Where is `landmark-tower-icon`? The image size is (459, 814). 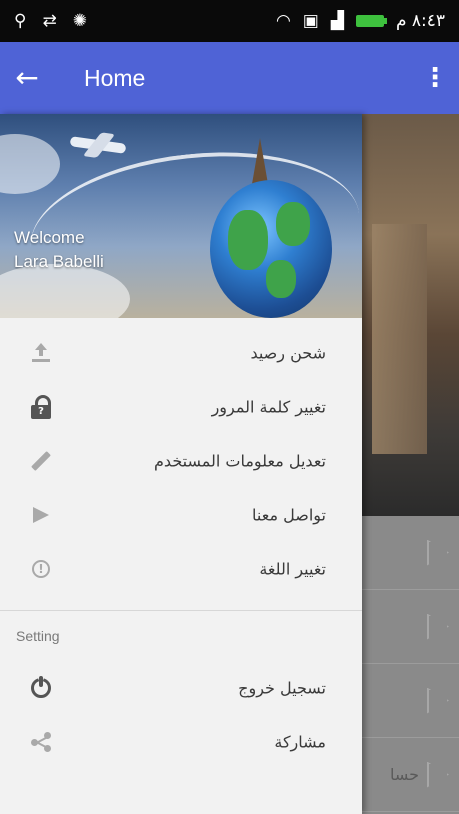
landmark-tower-icon is located at coordinates (260, 161).